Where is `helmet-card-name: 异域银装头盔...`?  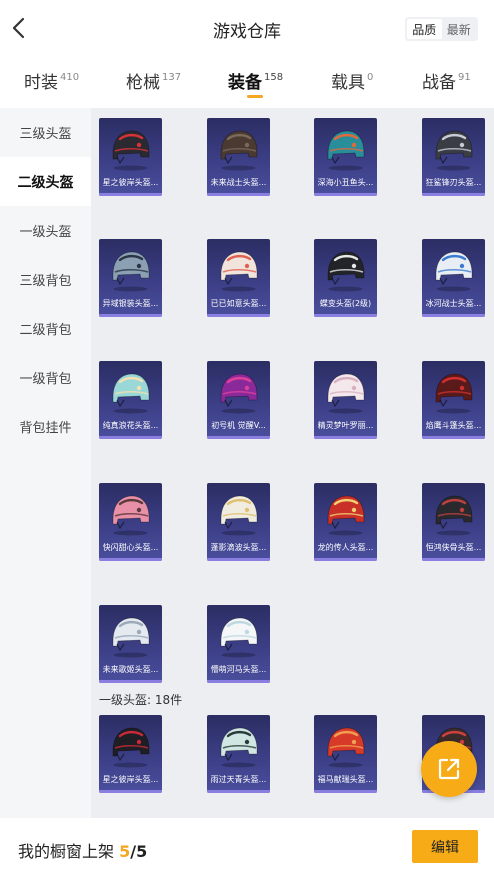 helmet-card-name: 异域银装头盔... is located at coordinates (130, 303).